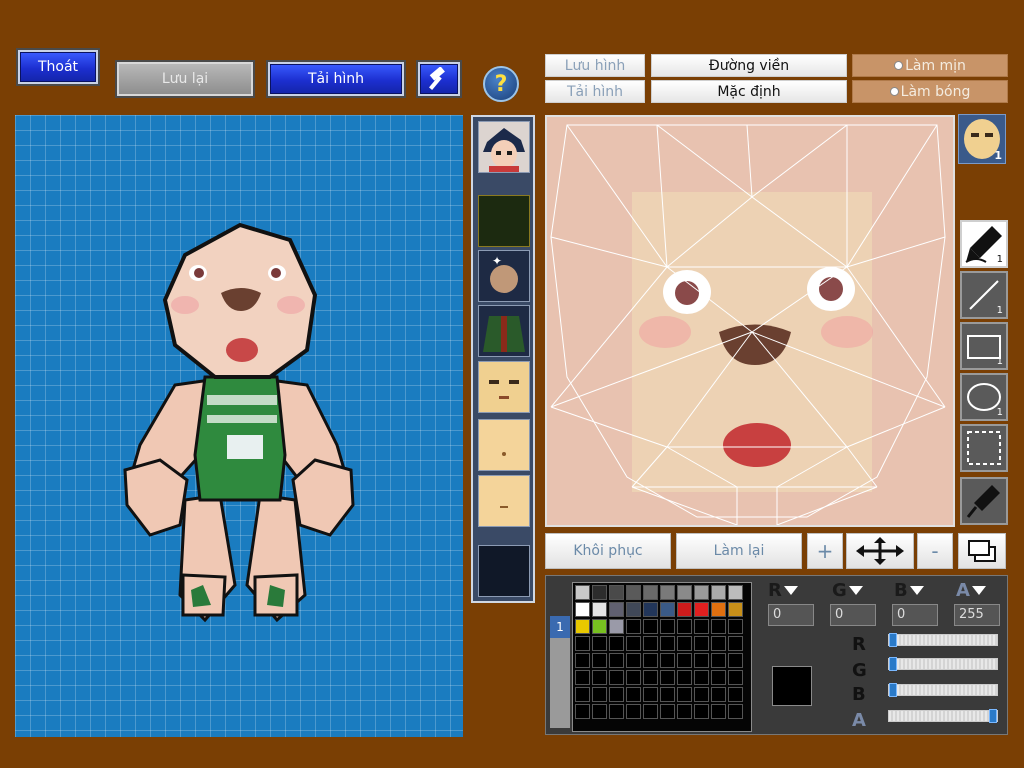 The image size is (1024, 768). What do you see at coordinates (504, 221) in the screenshot?
I see `thumb-slot-empty` at bounding box center [504, 221].